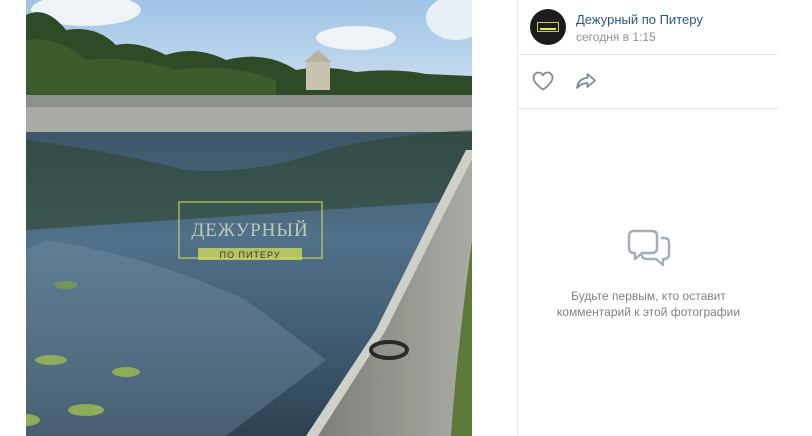  I want to click on author-avatar, so click(548, 27).